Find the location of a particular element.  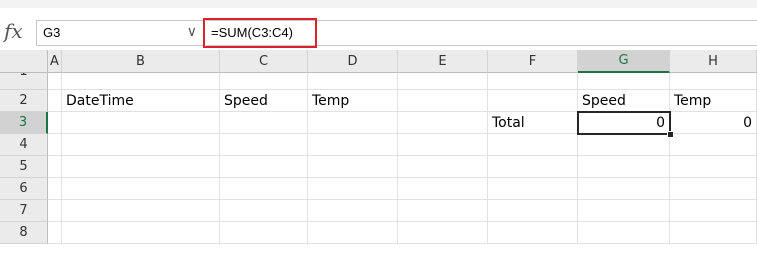

row-header-3: 3 is located at coordinates (24, 123).